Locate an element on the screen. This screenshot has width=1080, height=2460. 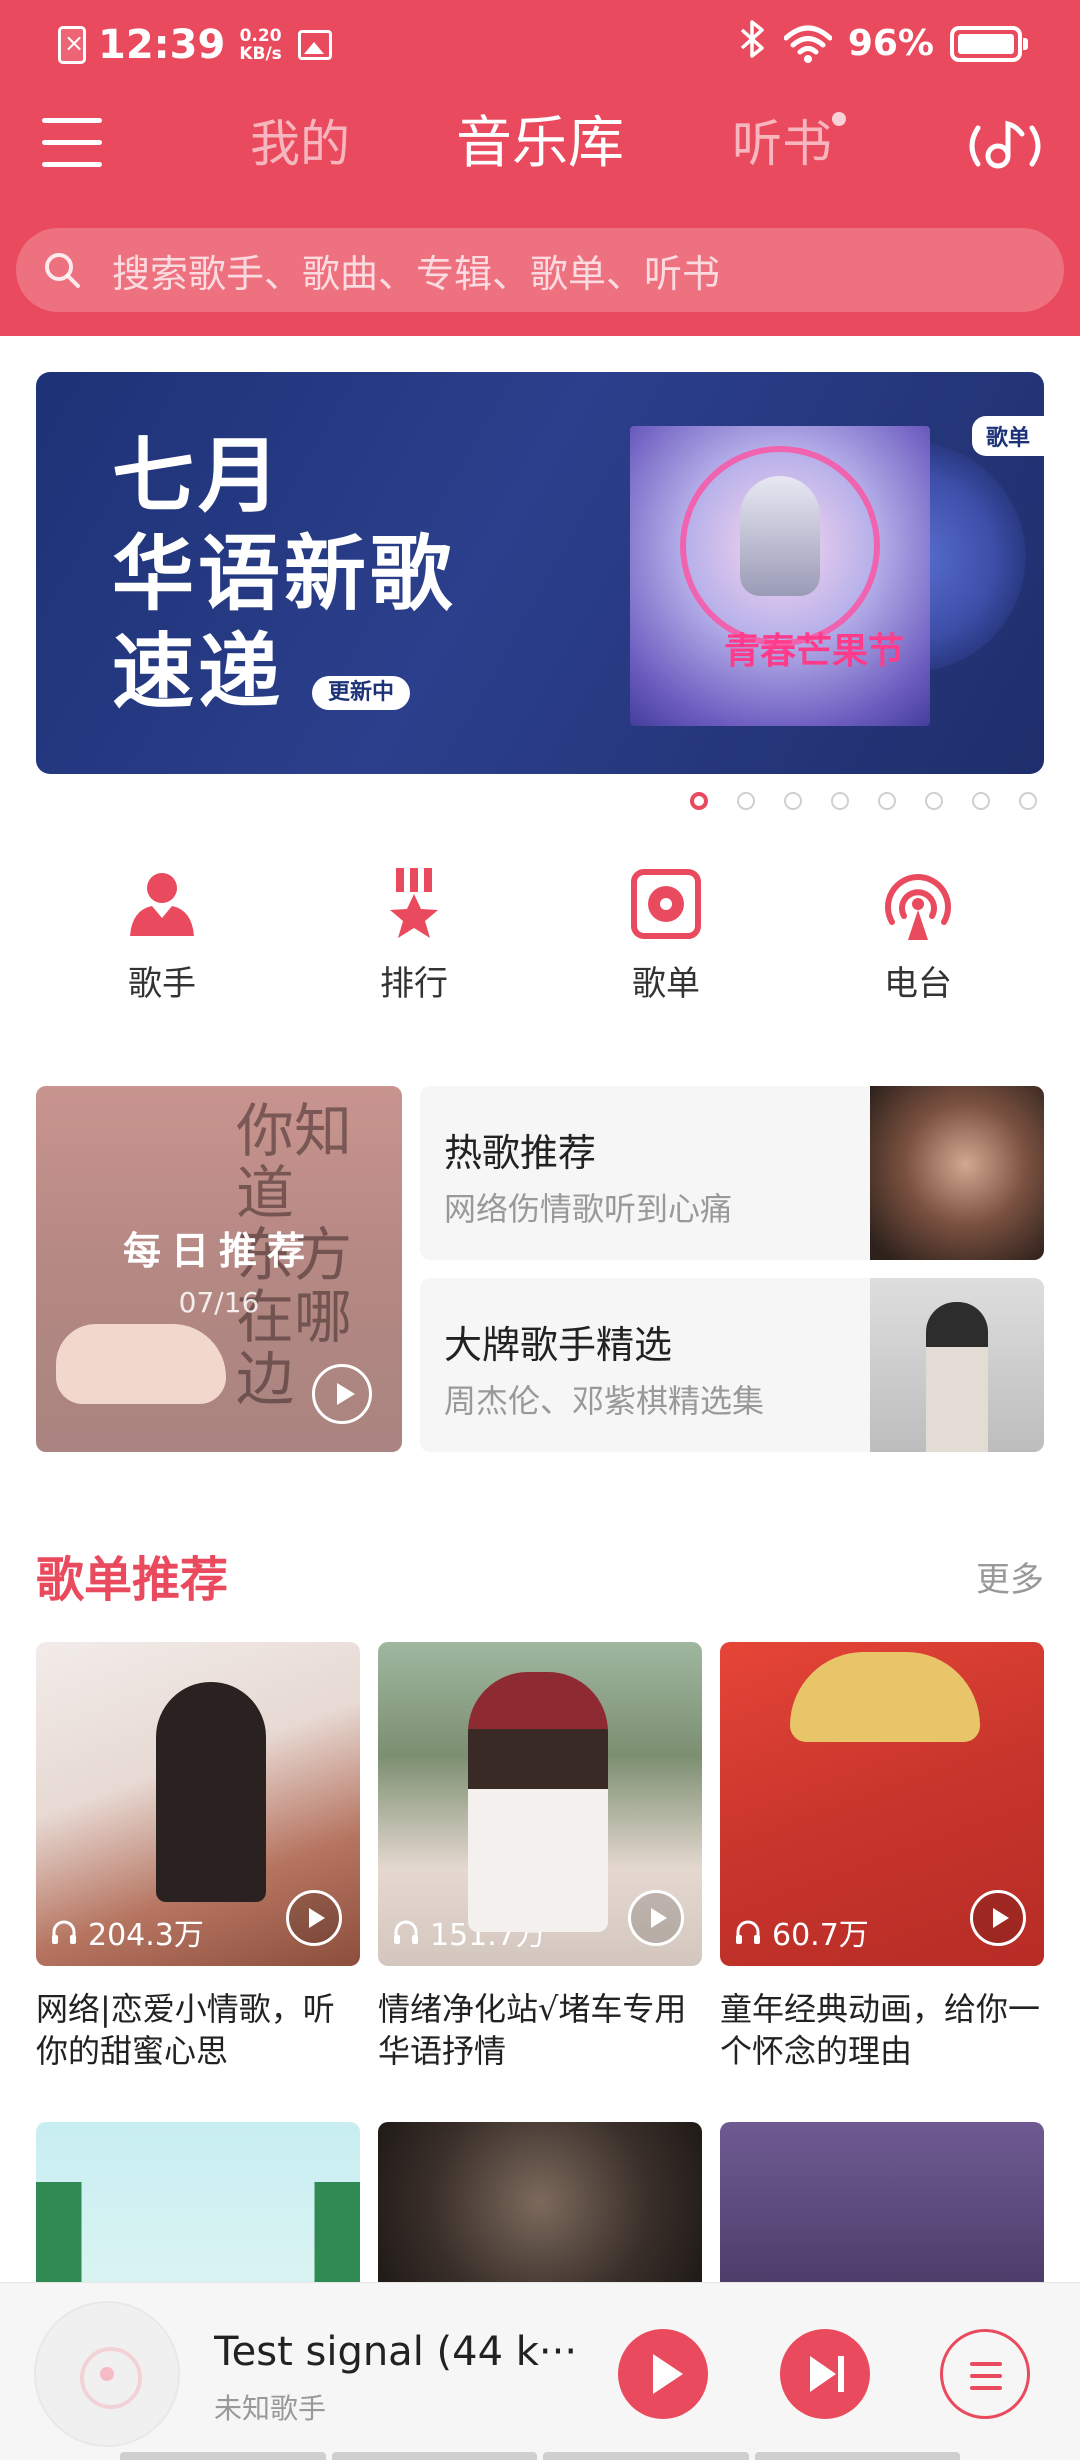
rec-card-title: 大牌歌手精选 is located at coordinates (558, 1345).